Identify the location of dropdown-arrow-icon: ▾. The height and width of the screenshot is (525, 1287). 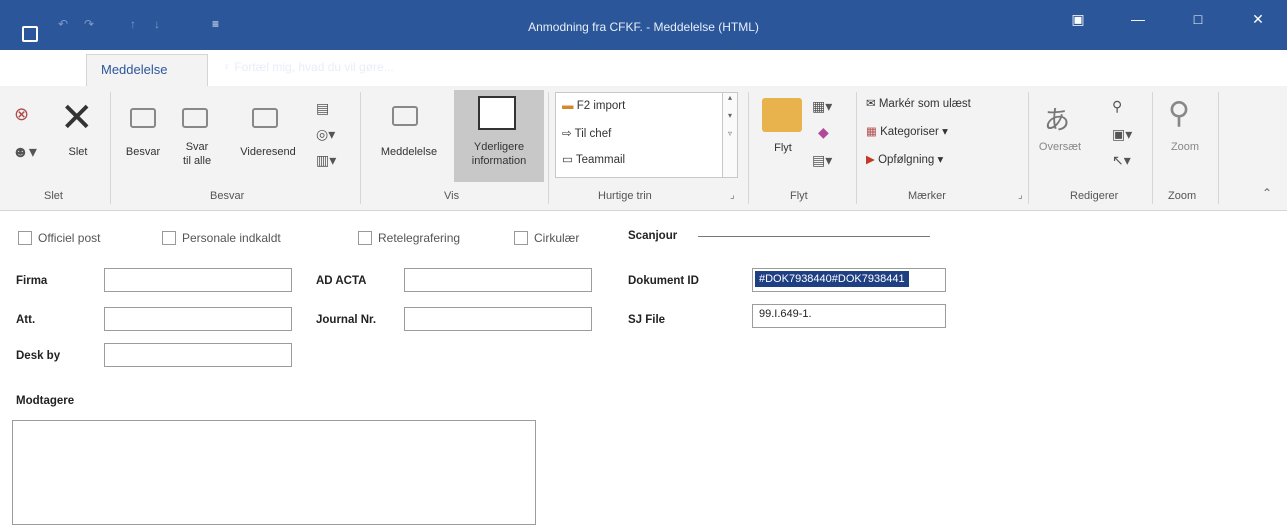
(940, 160).